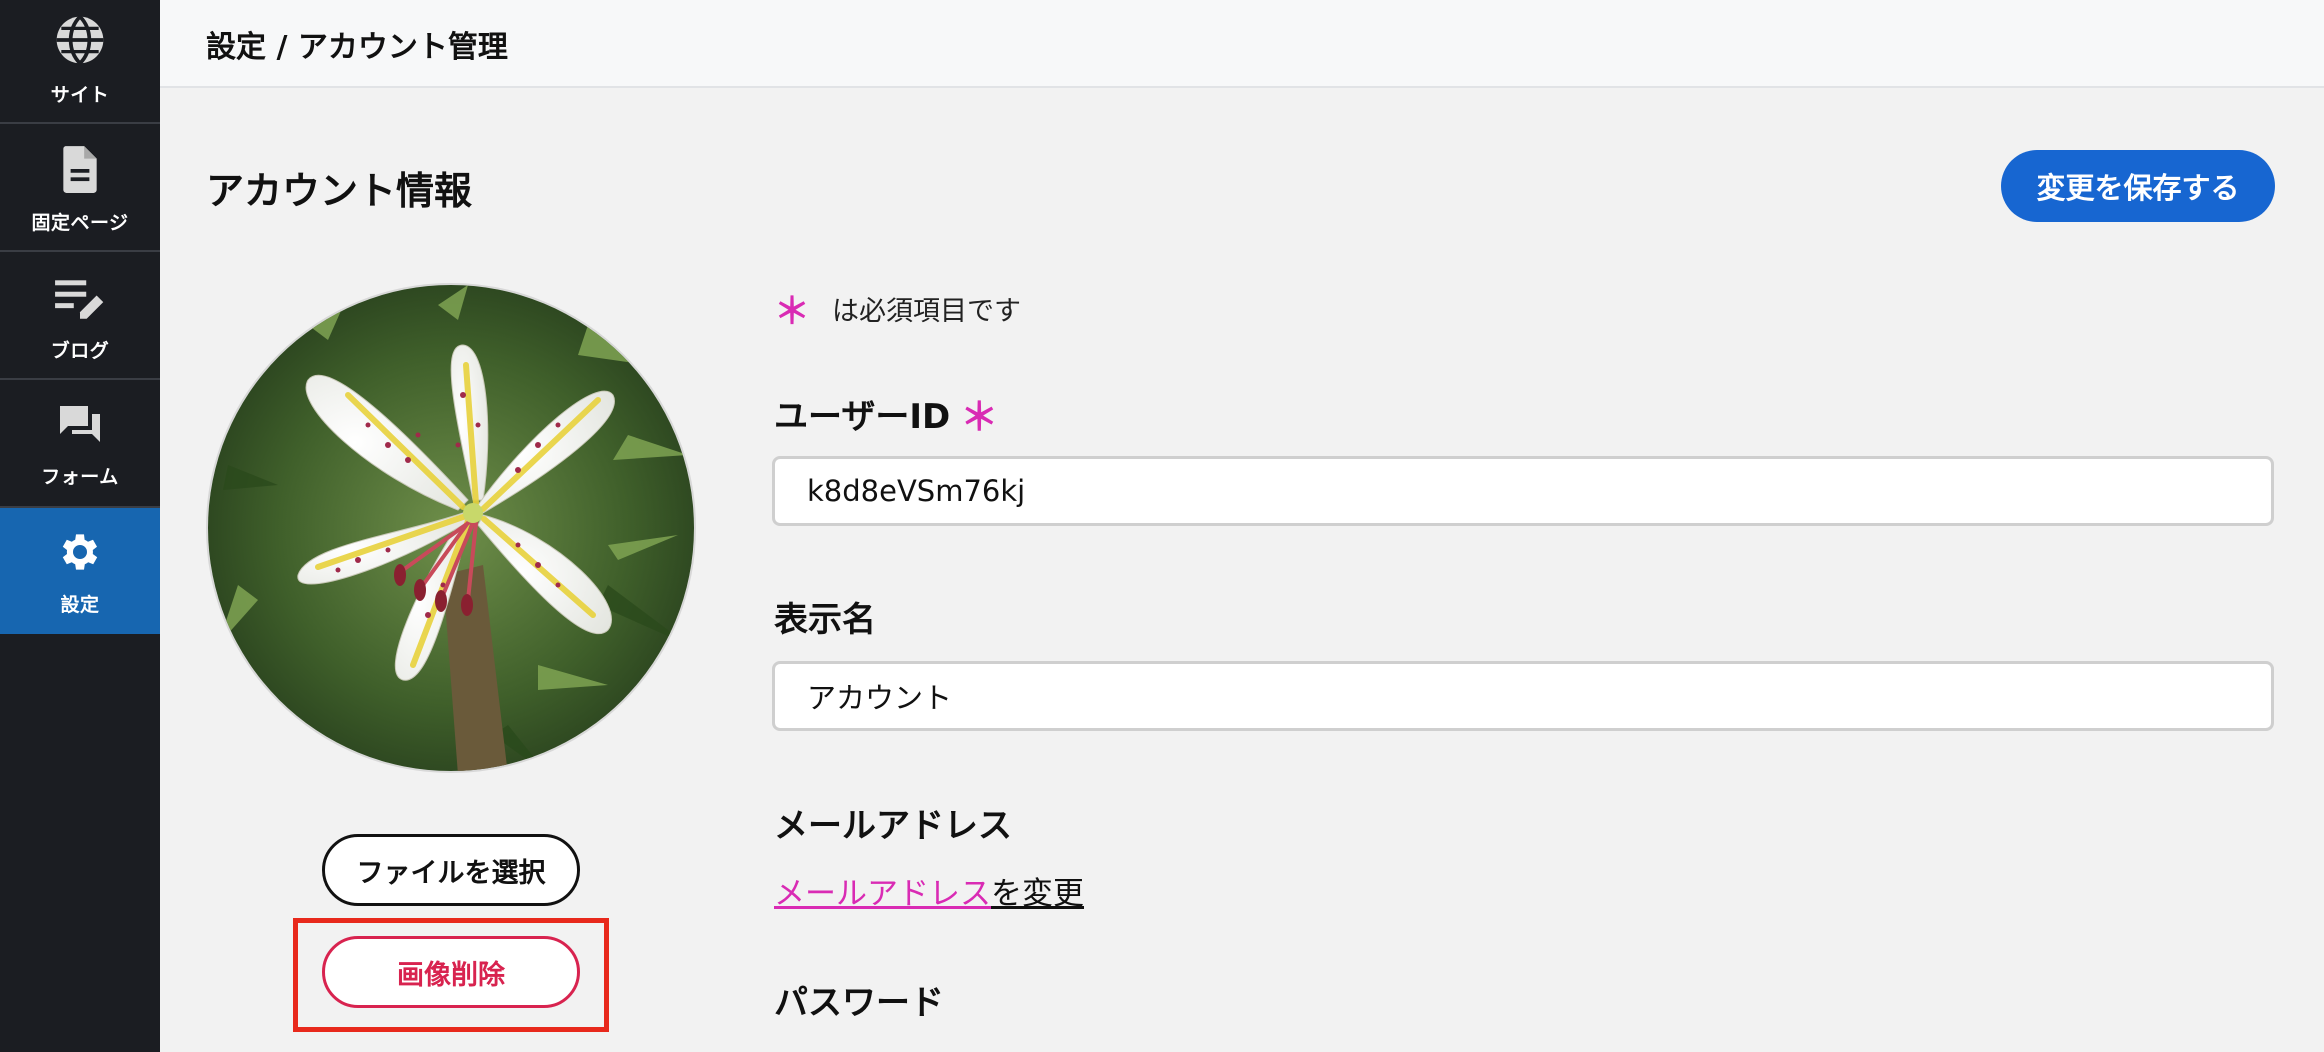 The width and height of the screenshot is (2324, 1052). I want to click on globe-icon, so click(80, 40).